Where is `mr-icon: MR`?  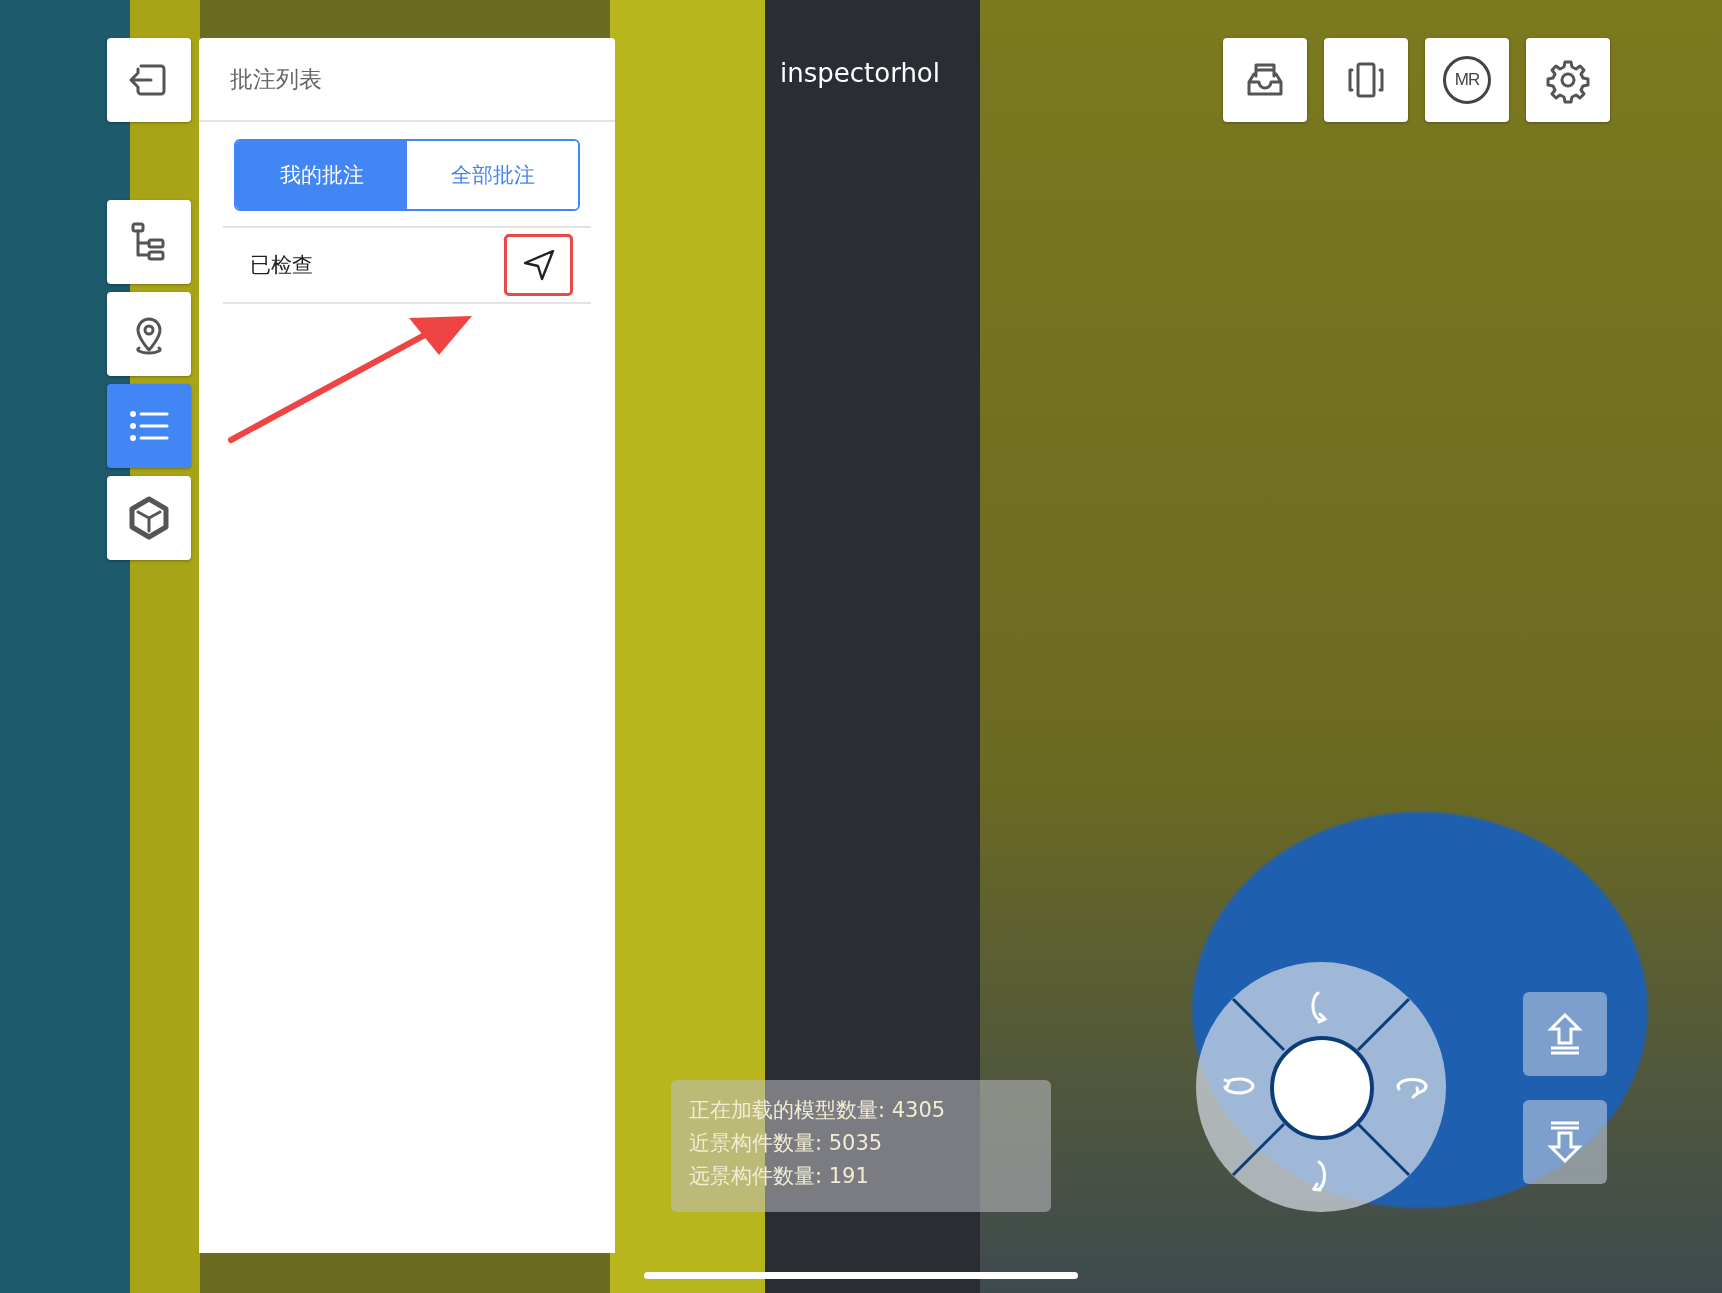
mr-icon: MR is located at coordinates (1467, 80).